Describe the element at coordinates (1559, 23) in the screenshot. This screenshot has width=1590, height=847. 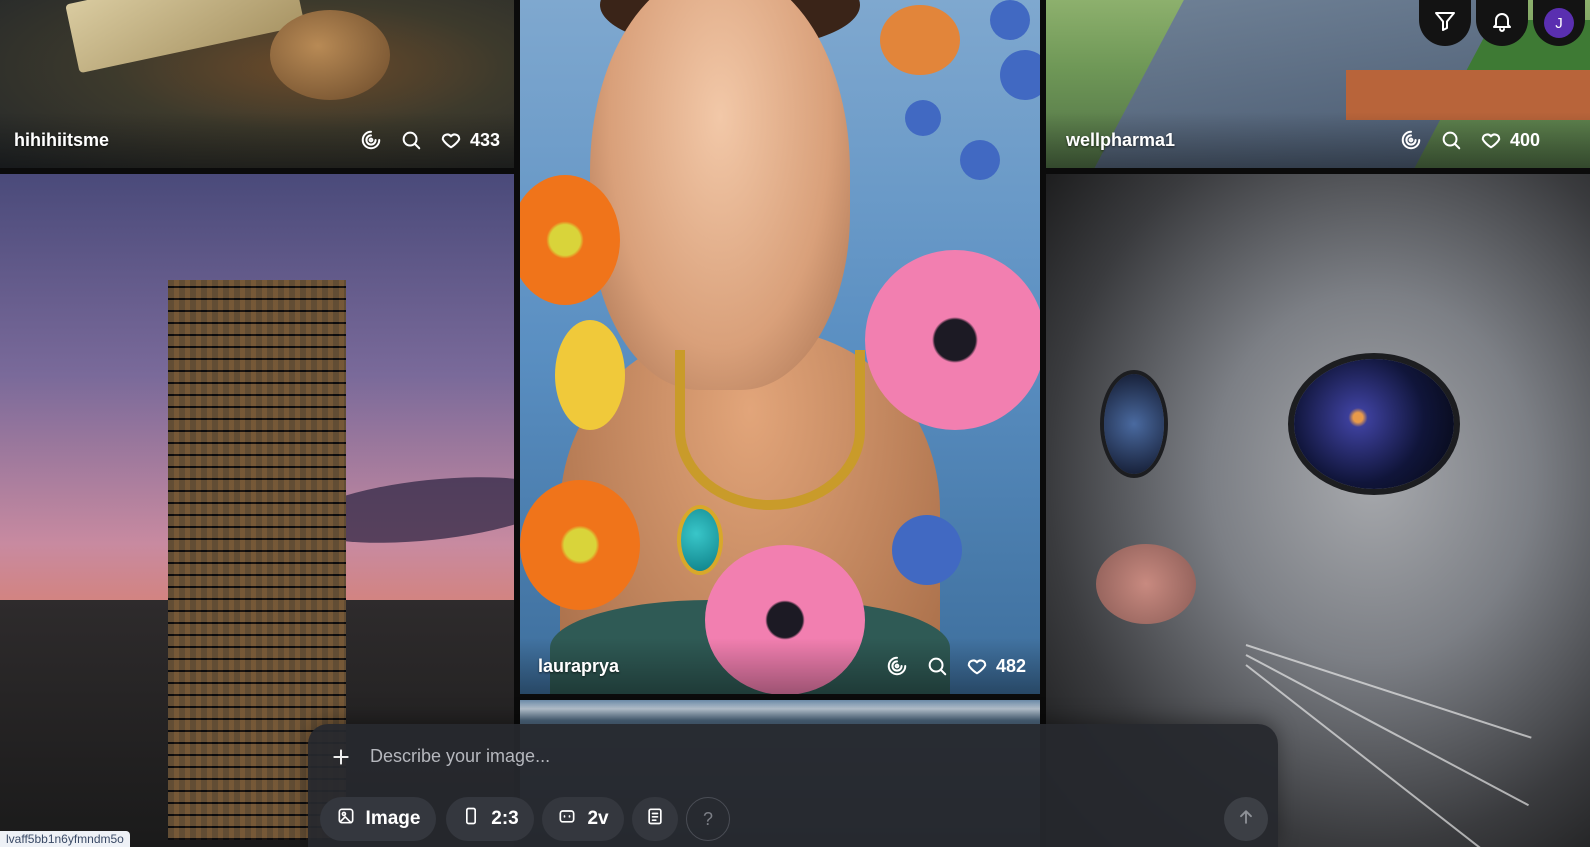
I see `avatar: J` at that location.